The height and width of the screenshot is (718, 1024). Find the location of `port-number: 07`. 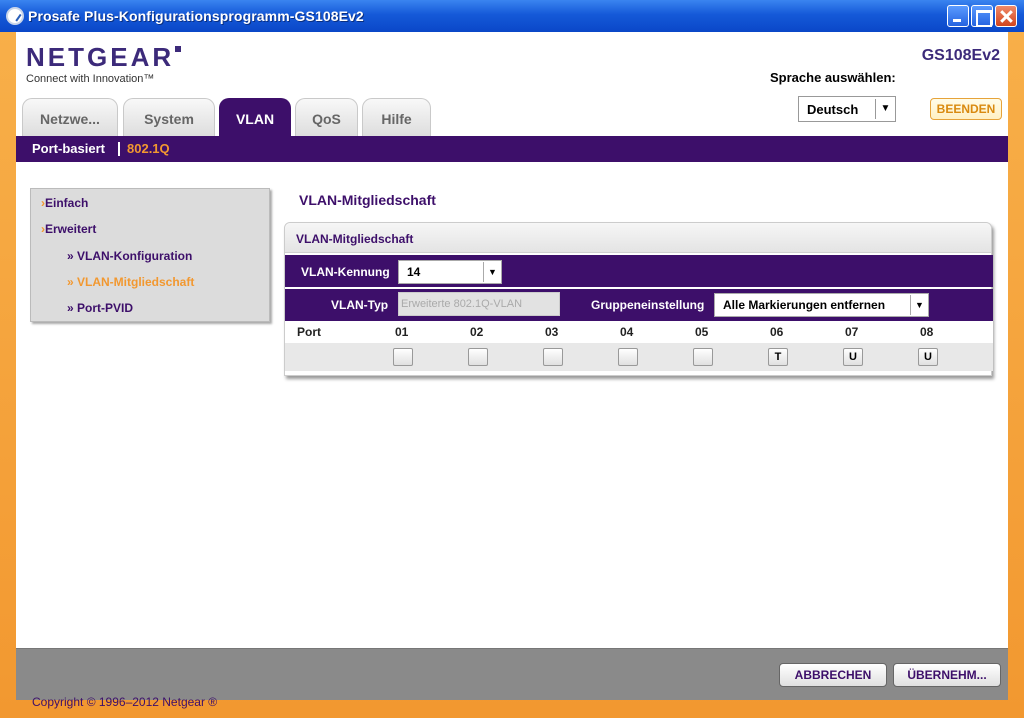

port-number: 07 is located at coordinates (852, 332).